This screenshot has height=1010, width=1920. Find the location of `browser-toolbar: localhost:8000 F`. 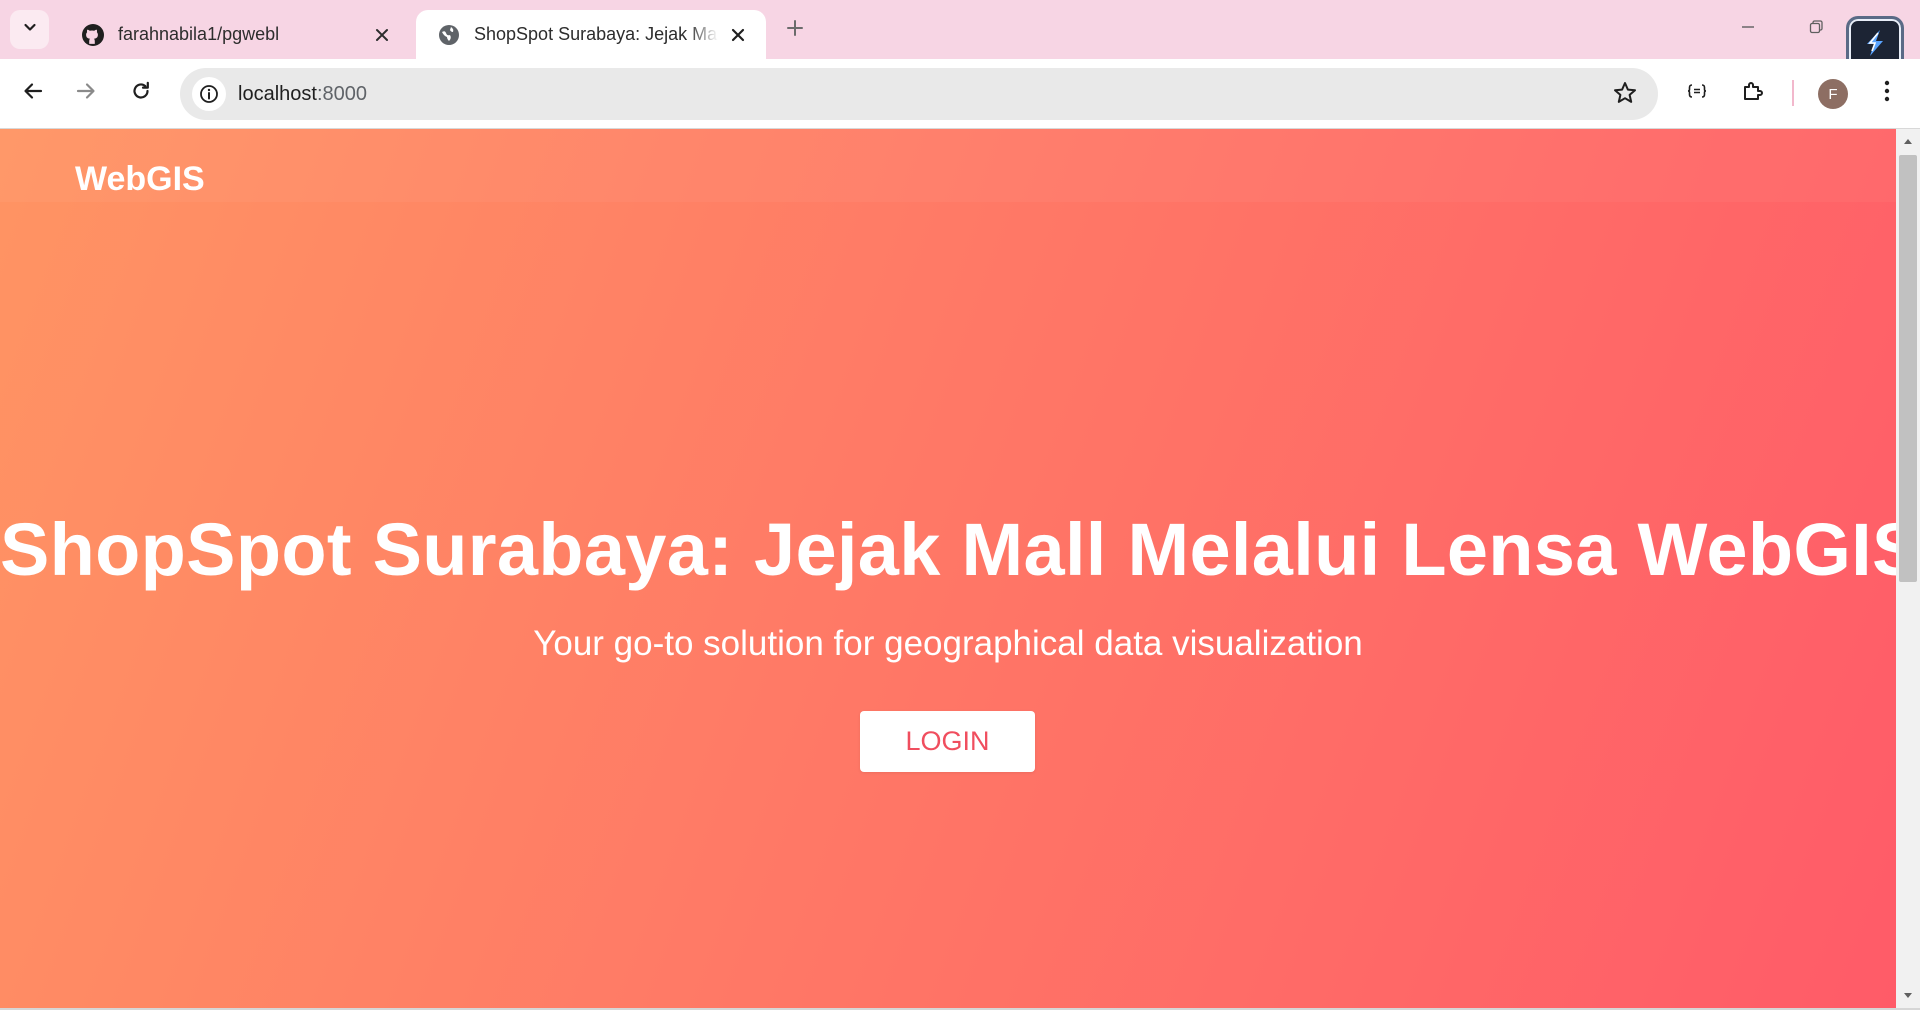

browser-toolbar: localhost:8000 F is located at coordinates (960, 94).